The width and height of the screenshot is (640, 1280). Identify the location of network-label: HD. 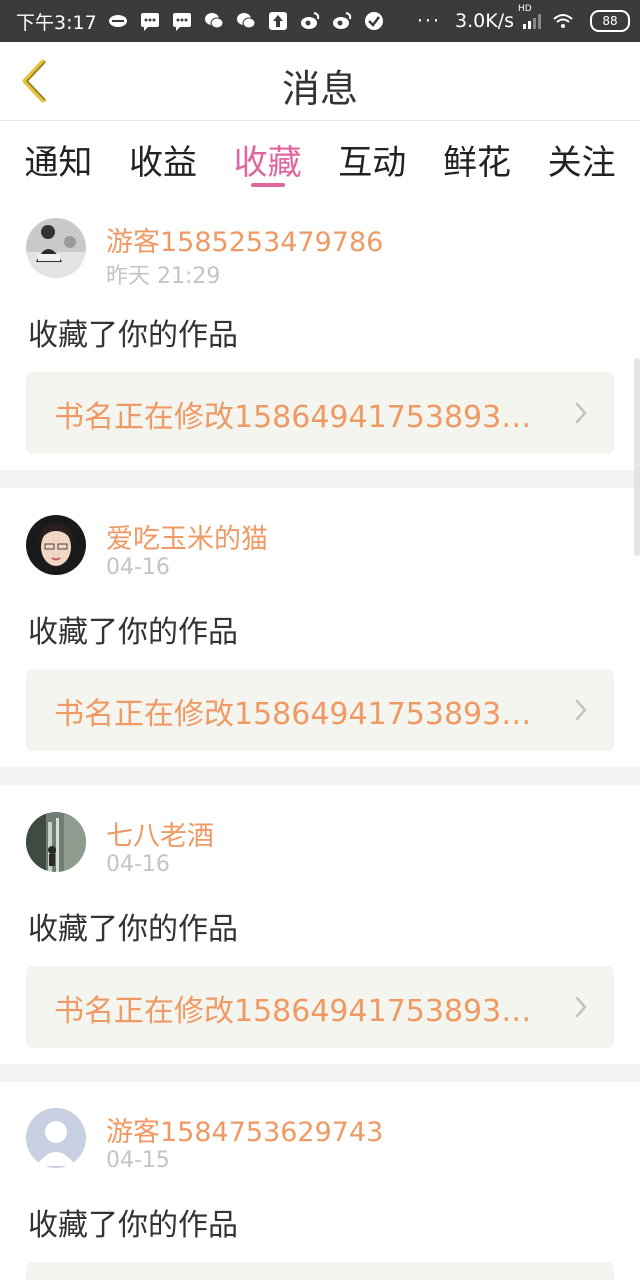
(525, 9).